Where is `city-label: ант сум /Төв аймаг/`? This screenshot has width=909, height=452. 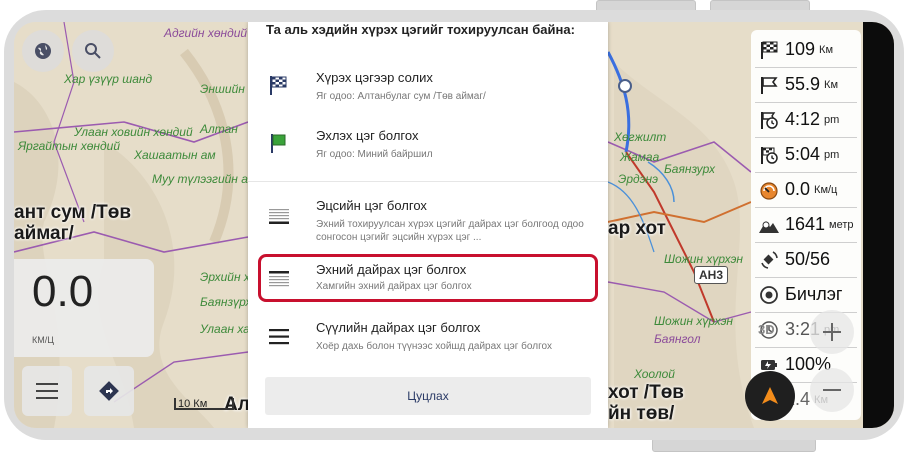
city-label: ант сум /Төв аймаг/ is located at coordinates (73, 223).